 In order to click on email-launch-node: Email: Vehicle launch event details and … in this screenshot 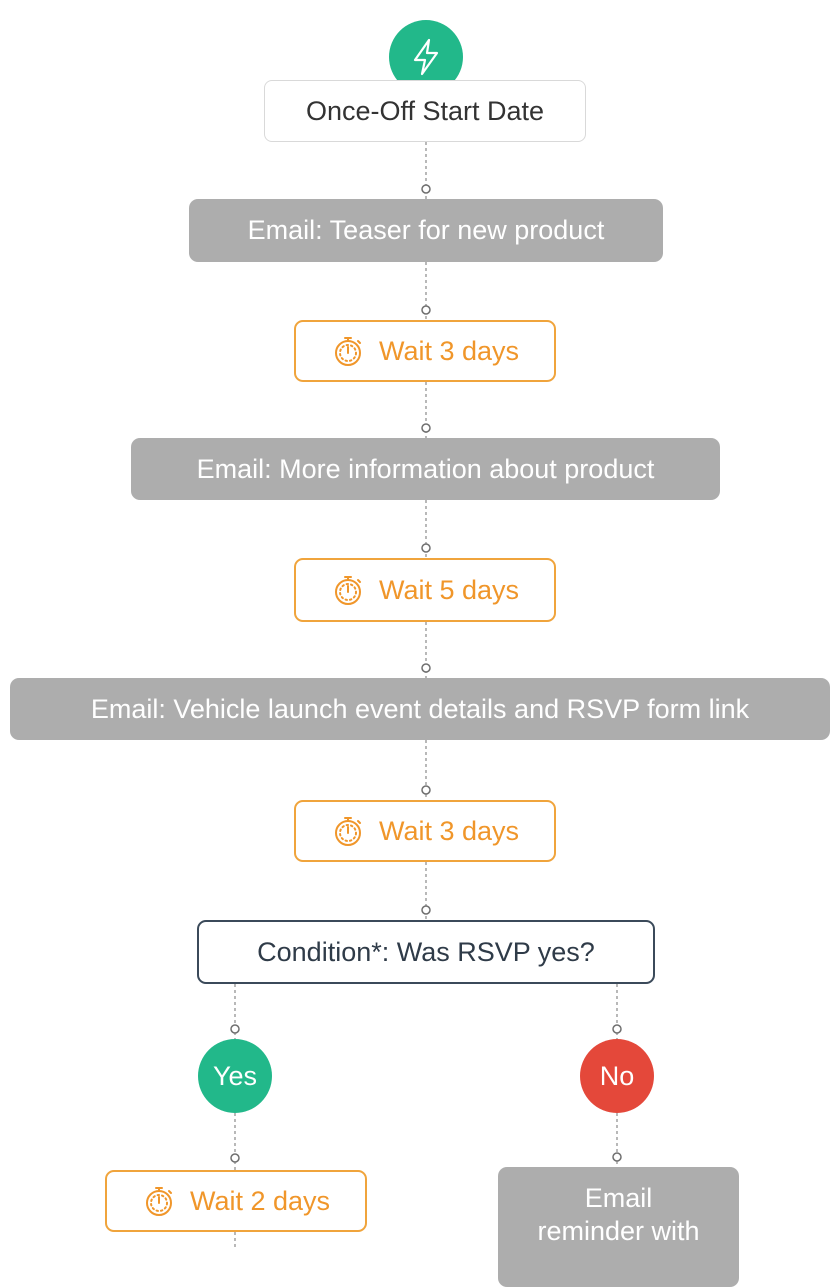, I will do `click(420, 709)`.